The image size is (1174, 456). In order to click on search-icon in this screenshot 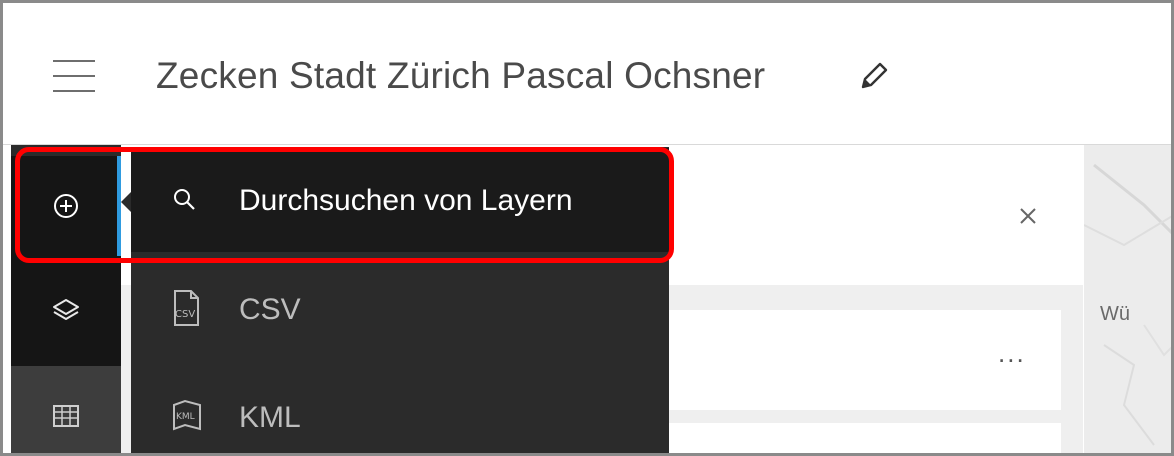, I will do `click(184, 201)`.